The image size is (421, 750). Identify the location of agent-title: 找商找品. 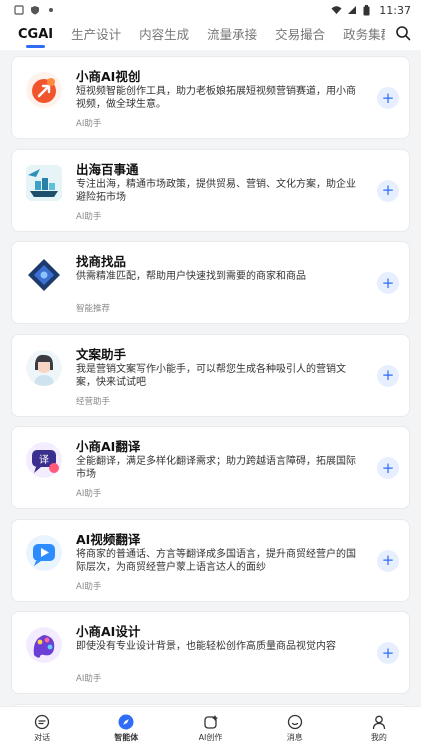
(101, 261).